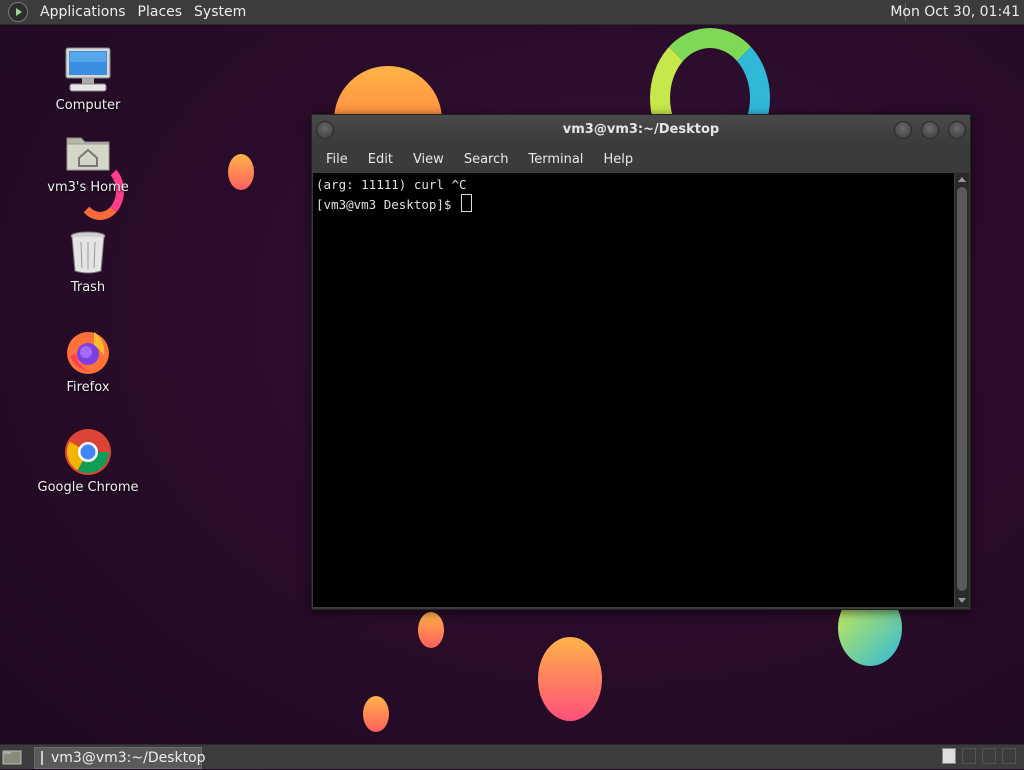 The height and width of the screenshot is (770, 1024). What do you see at coordinates (337, 159) in the screenshot?
I see `menu-file: File` at bounding box center [337, 159].